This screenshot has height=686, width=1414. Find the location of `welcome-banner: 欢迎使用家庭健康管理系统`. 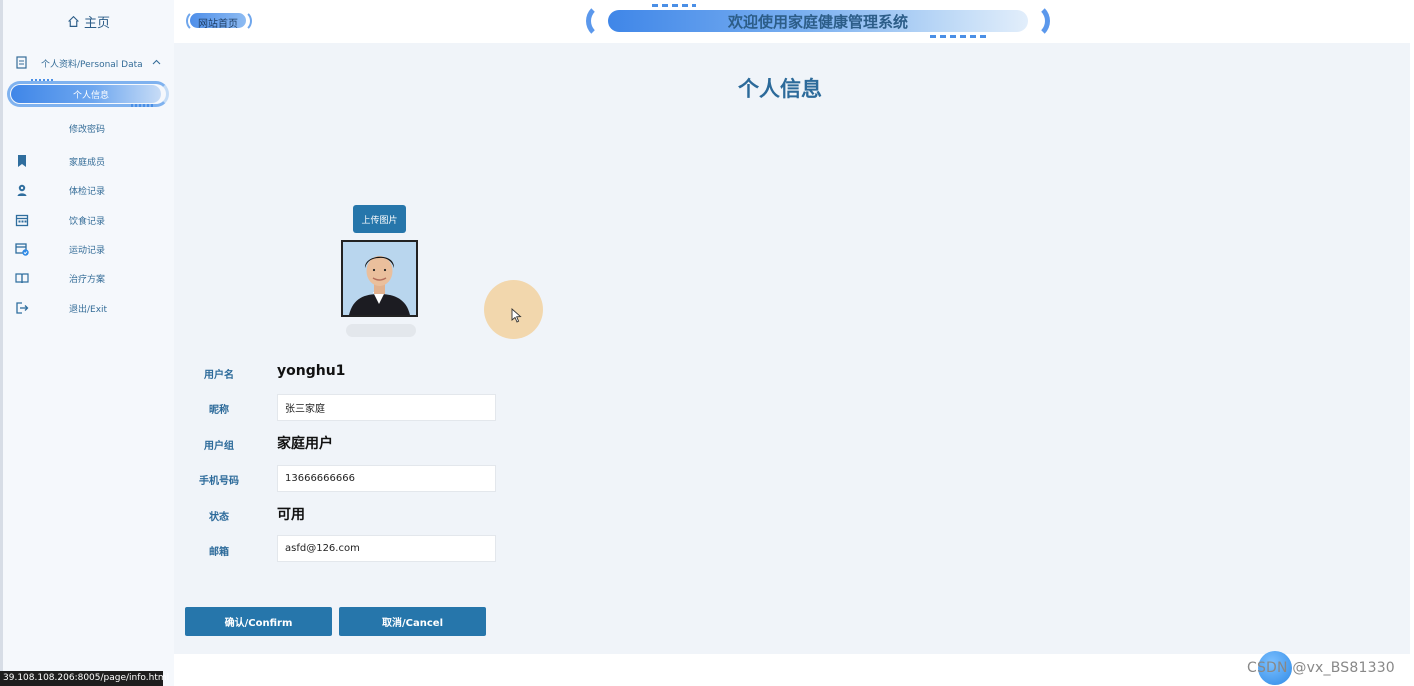

welcome-banner: 欢迎使用家庭健康管理系统 is located at coordinates (818, 21).